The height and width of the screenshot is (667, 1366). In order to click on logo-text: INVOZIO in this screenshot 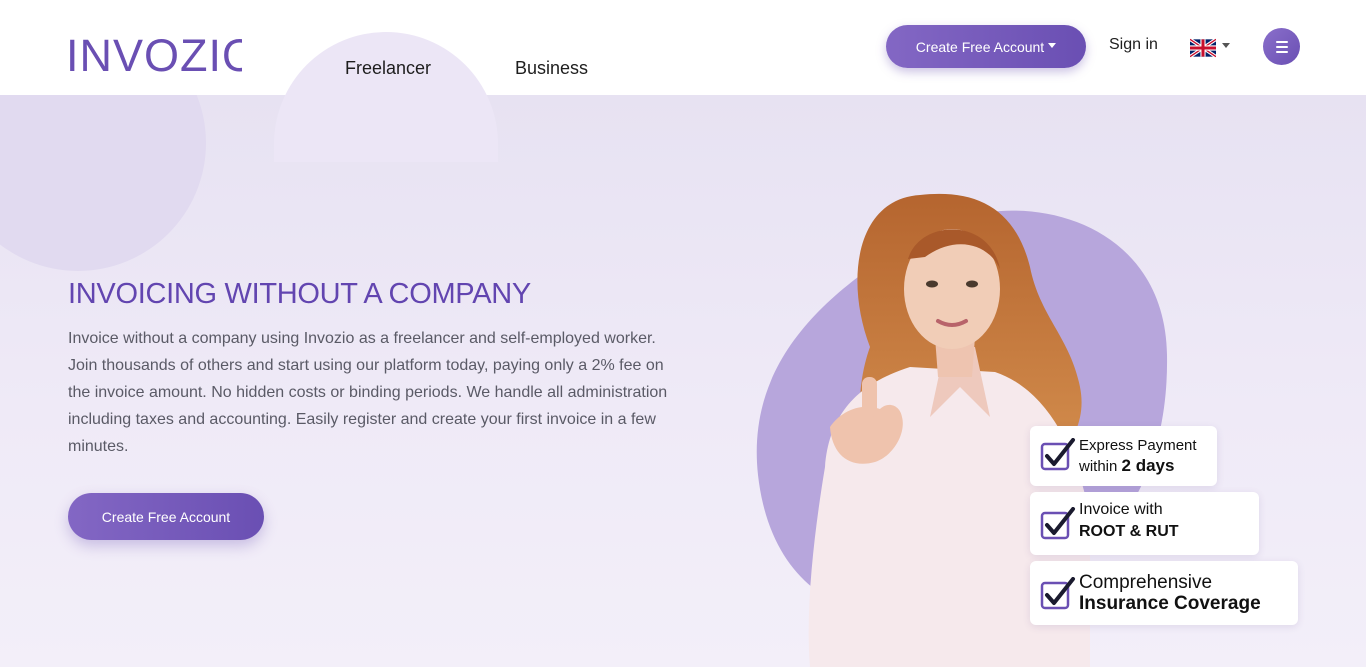, I will do `click(154, 52)`.